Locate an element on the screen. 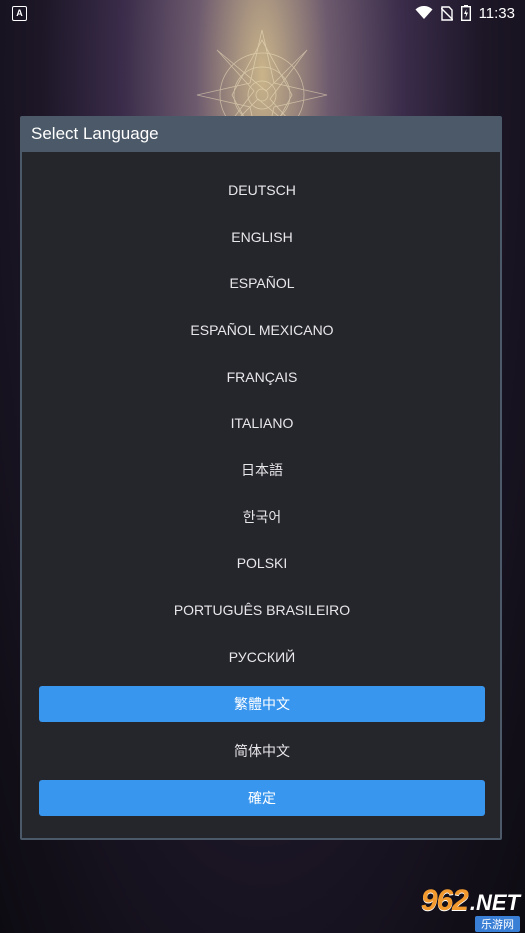  language-option-espanol-mexicano: ESPAÑOL MEXICANO is located at coordinates (262, 330).